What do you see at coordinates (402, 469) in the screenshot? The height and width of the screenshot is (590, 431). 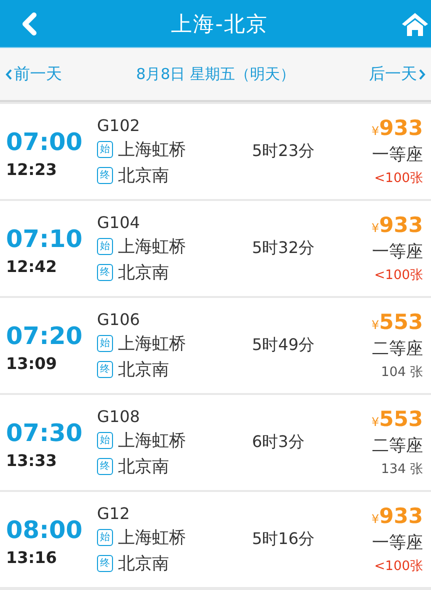 I see `tickets-left: 134 张` at bounding box center [402, 469].